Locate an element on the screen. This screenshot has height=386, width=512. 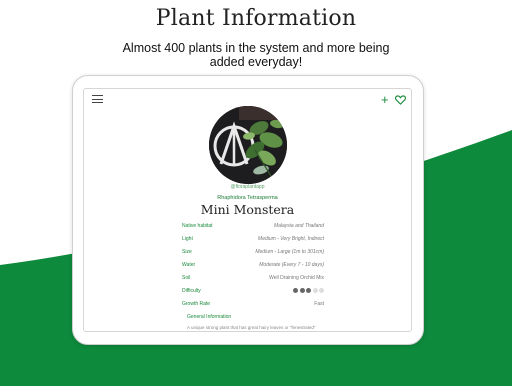
common-name: Mini Monstera is located at coordinates (247, 209).